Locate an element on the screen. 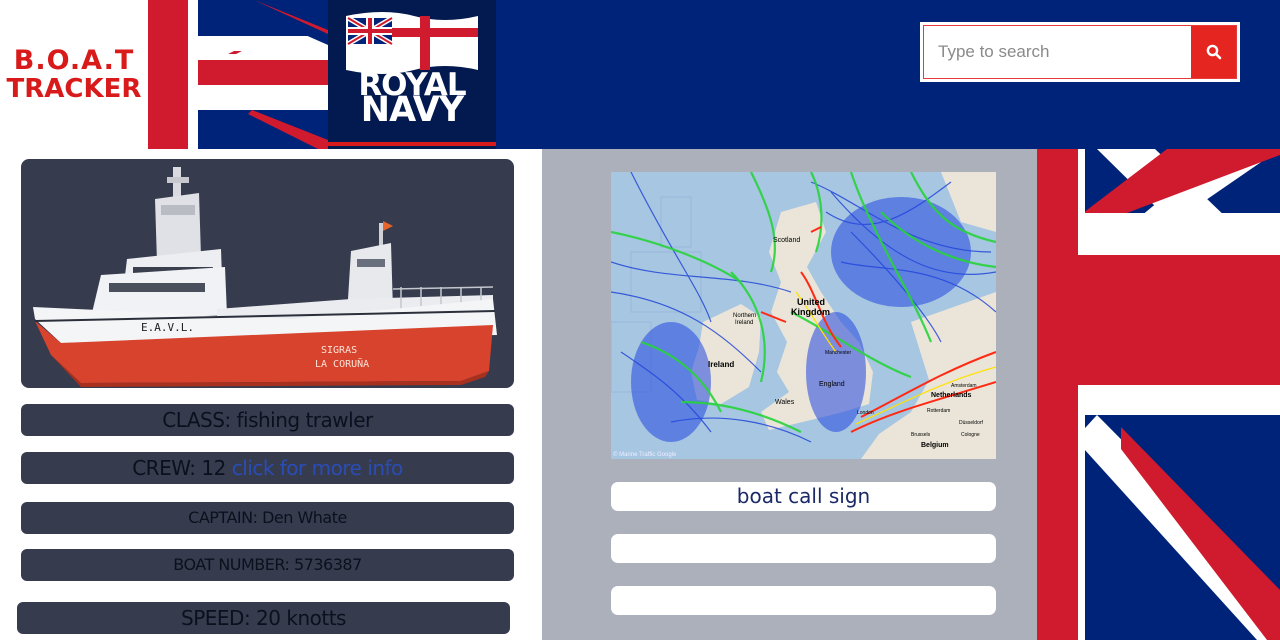  map-label-northern-ireland1: Northern is located at coordinates (744, 316).